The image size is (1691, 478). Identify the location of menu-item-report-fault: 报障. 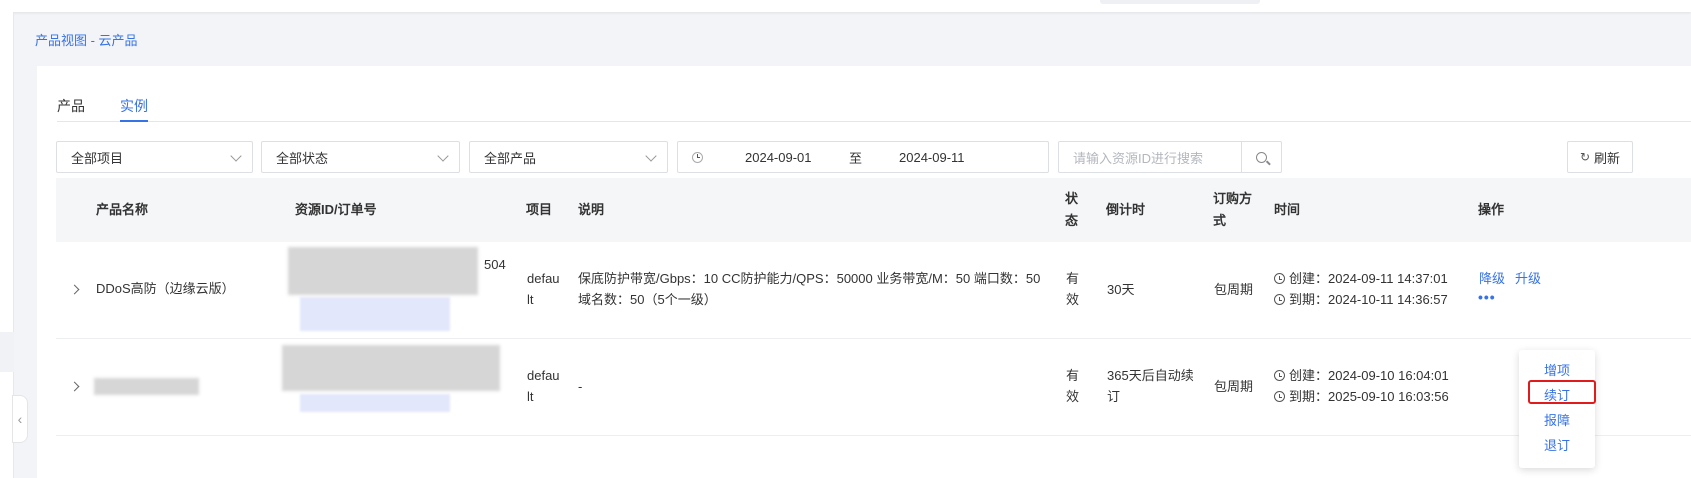
(1557, 419).